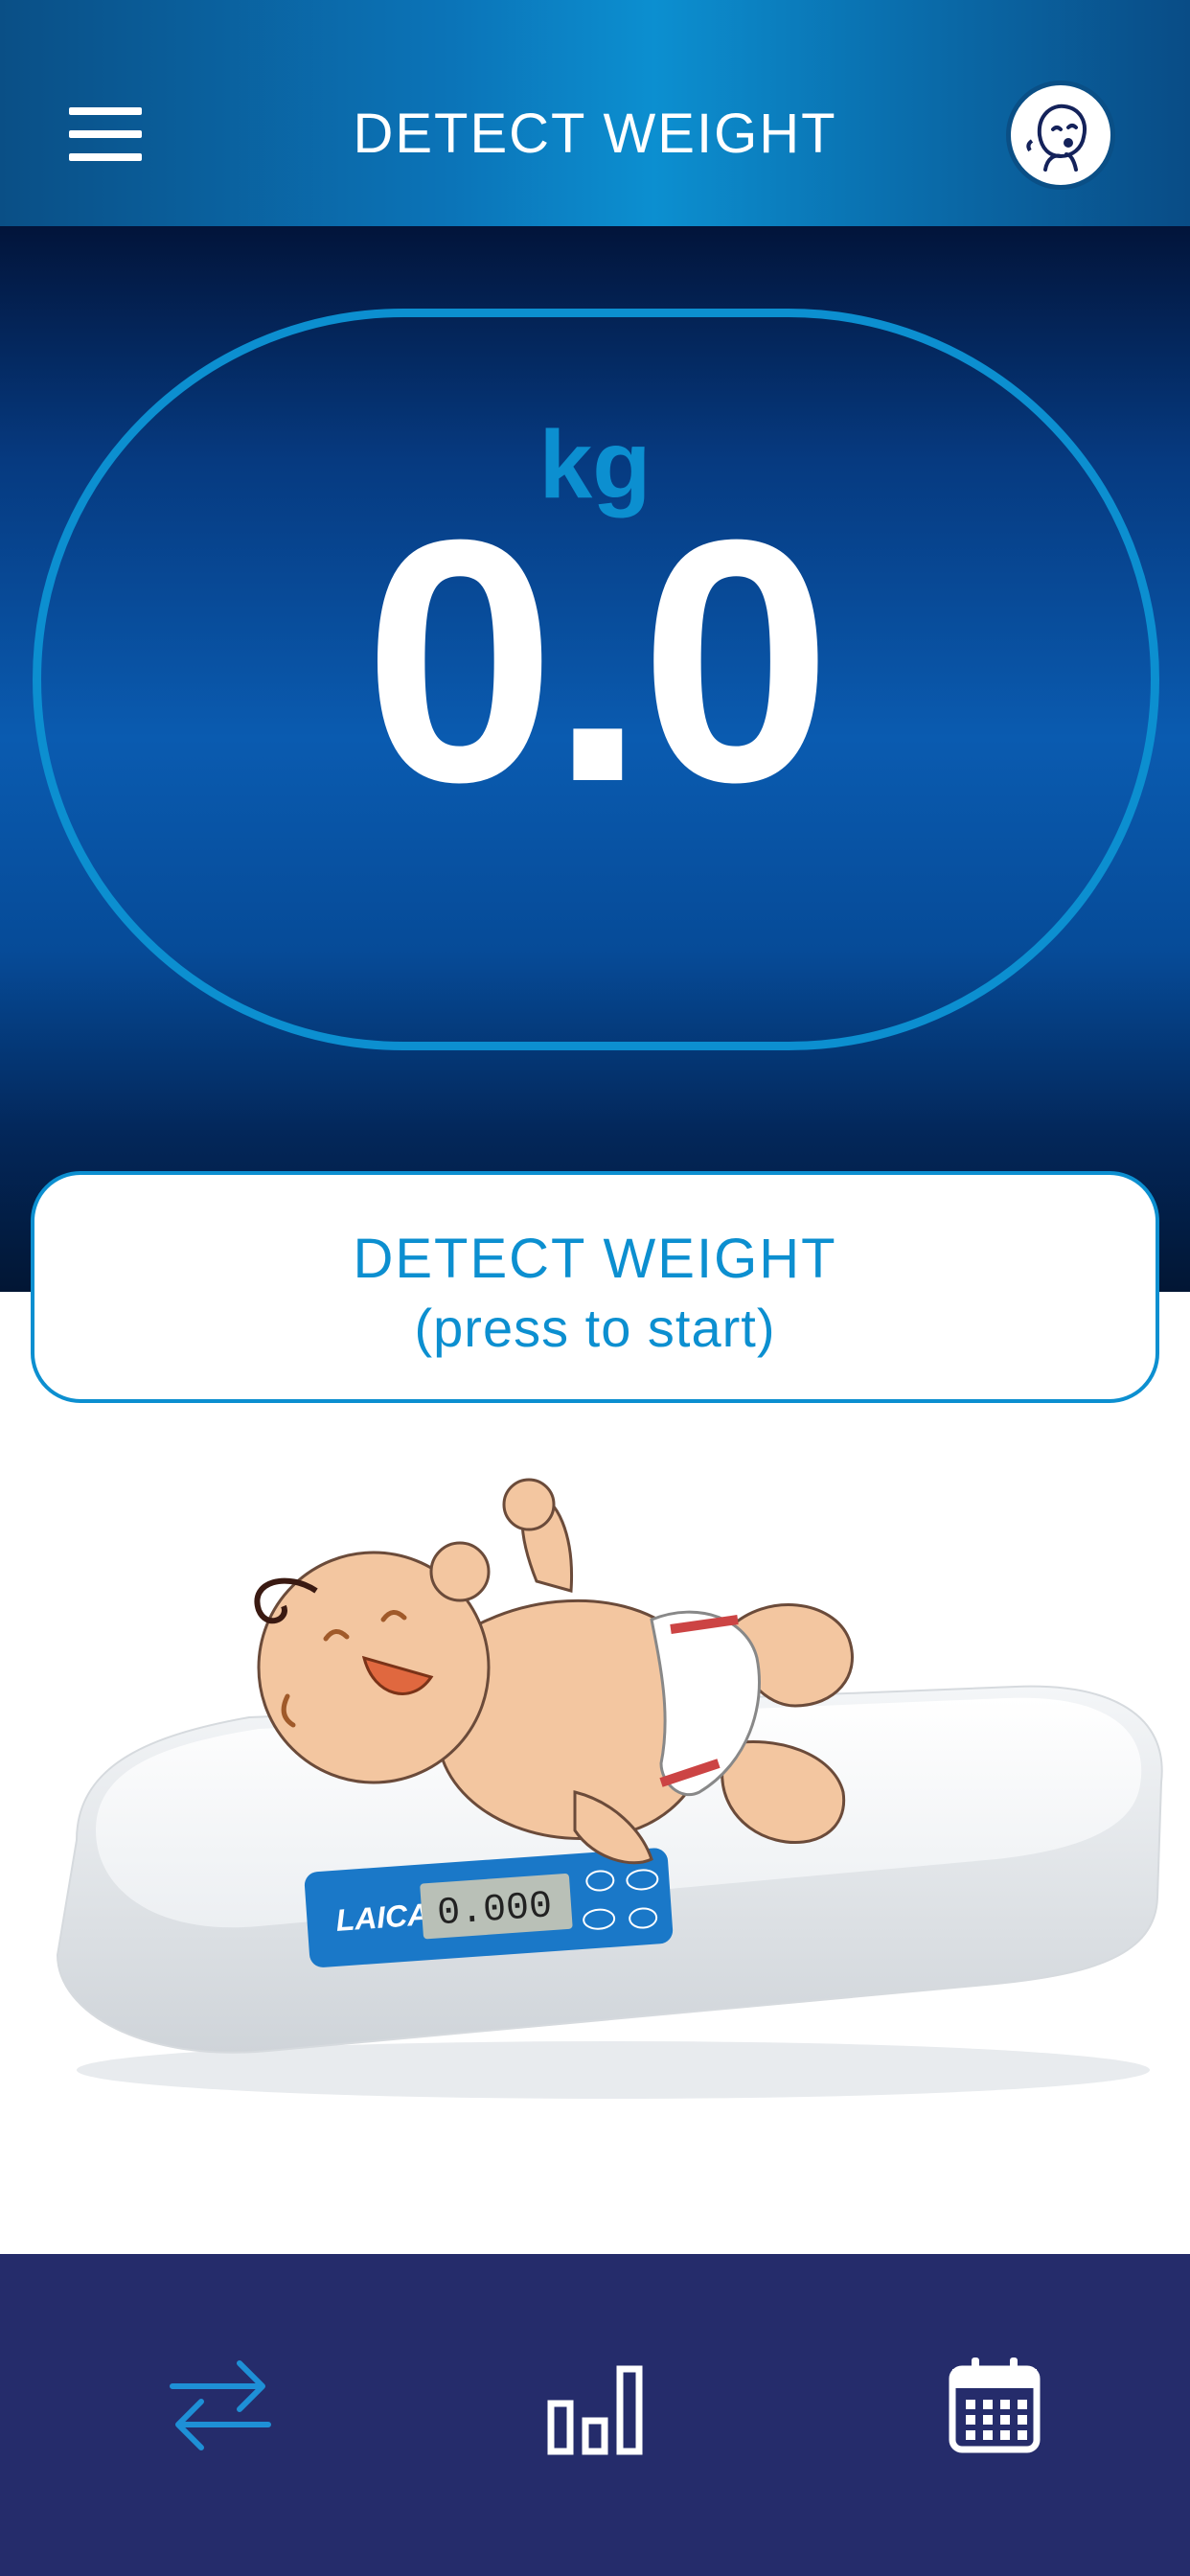  What do you see at coordinates (595, 113) in the screenshot?
I see `top-app-bar: DETECT WEIGHT` at bounding box center [595, 113].